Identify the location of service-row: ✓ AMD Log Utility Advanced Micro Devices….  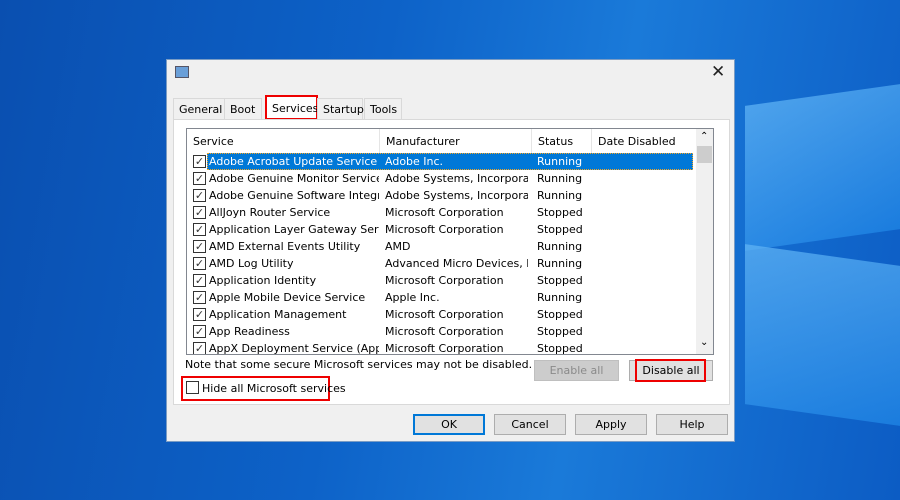
(441, 263).